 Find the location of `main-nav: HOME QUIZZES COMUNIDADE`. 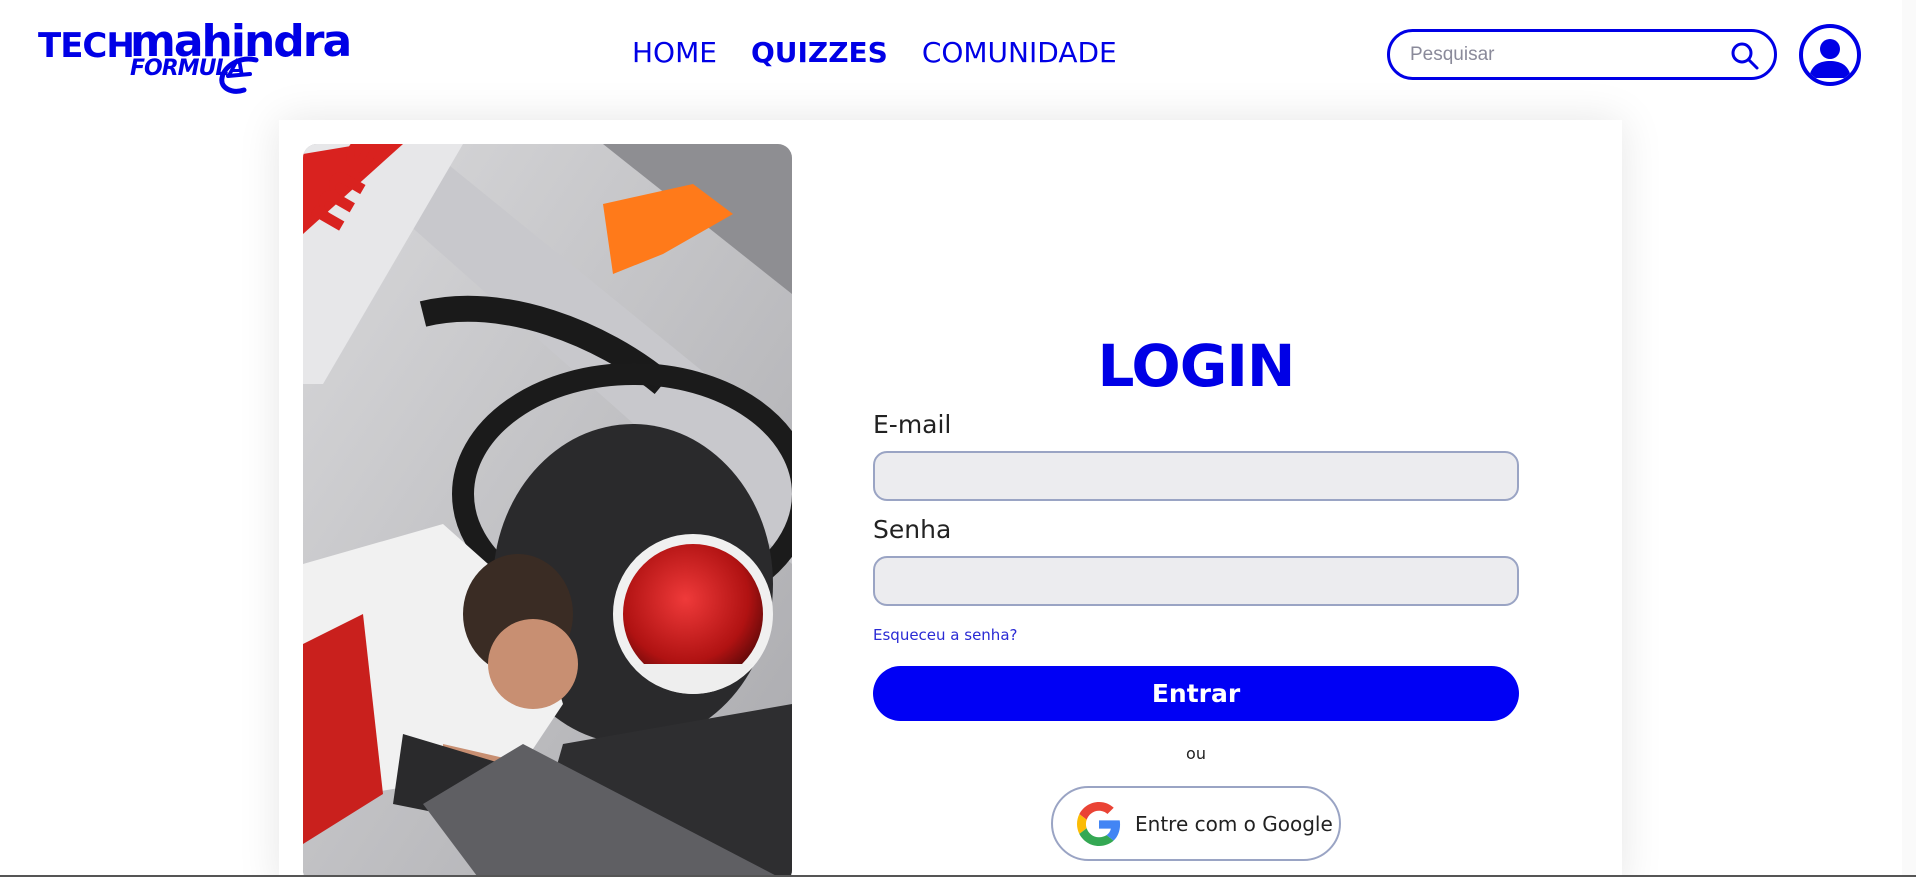

main-nav: HOME QUIZZES COMUNIDADE is located at coordinates (874, 52).